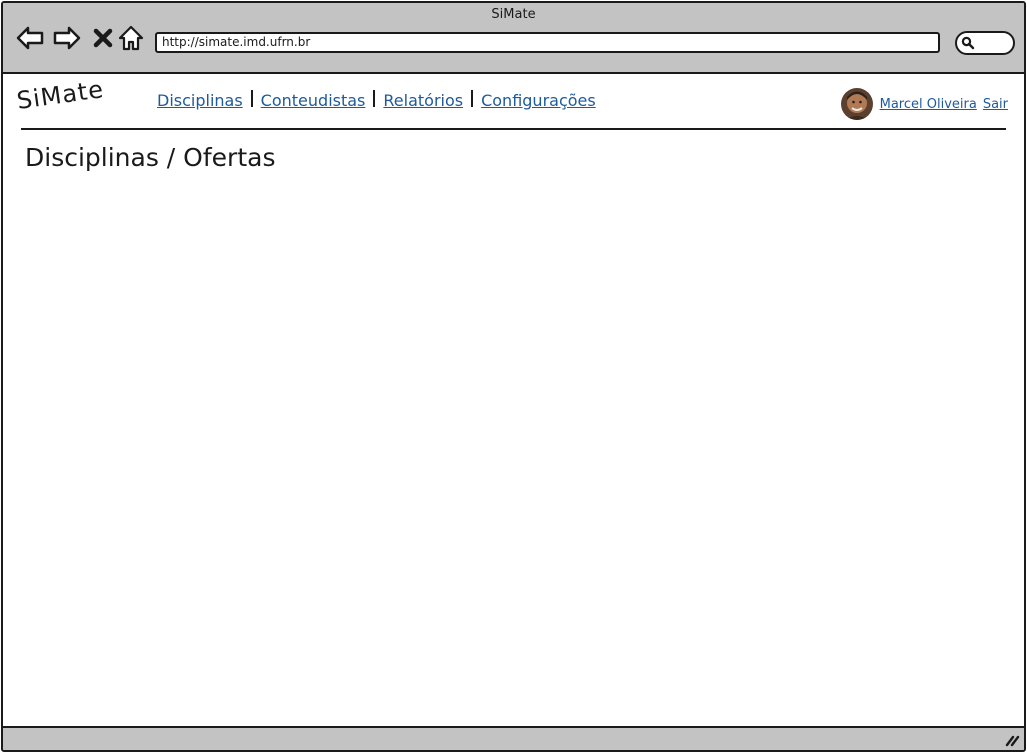 The height and width of the screenshot is (753, 1027). What do you see at coordinates (150, 157) in the screenshot?
I see `page-title: Disciplinas / Ofertas` at bounding box center [150, 157].